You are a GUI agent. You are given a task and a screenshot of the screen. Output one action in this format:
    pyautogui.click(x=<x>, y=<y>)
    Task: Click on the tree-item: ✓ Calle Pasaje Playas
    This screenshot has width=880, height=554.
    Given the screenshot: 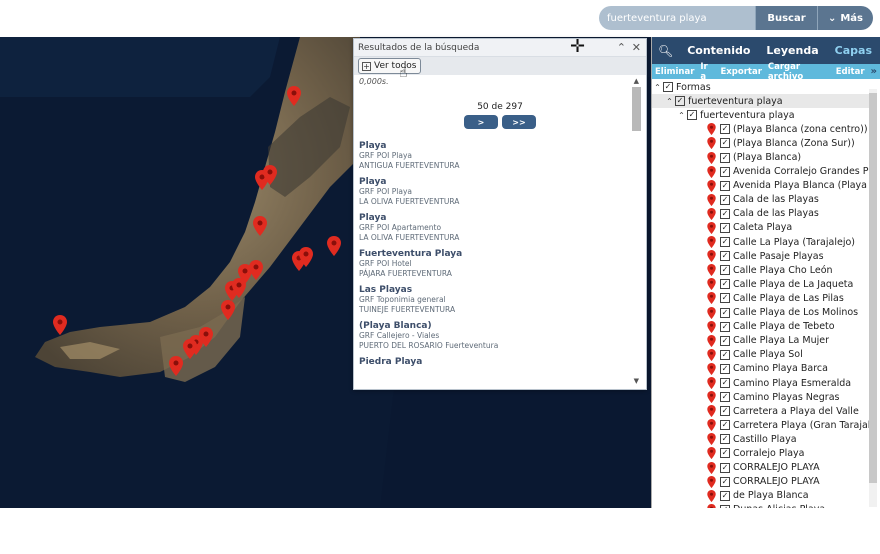 What is the action you would take?
    pyautogui.click(x=760, y=256)
    